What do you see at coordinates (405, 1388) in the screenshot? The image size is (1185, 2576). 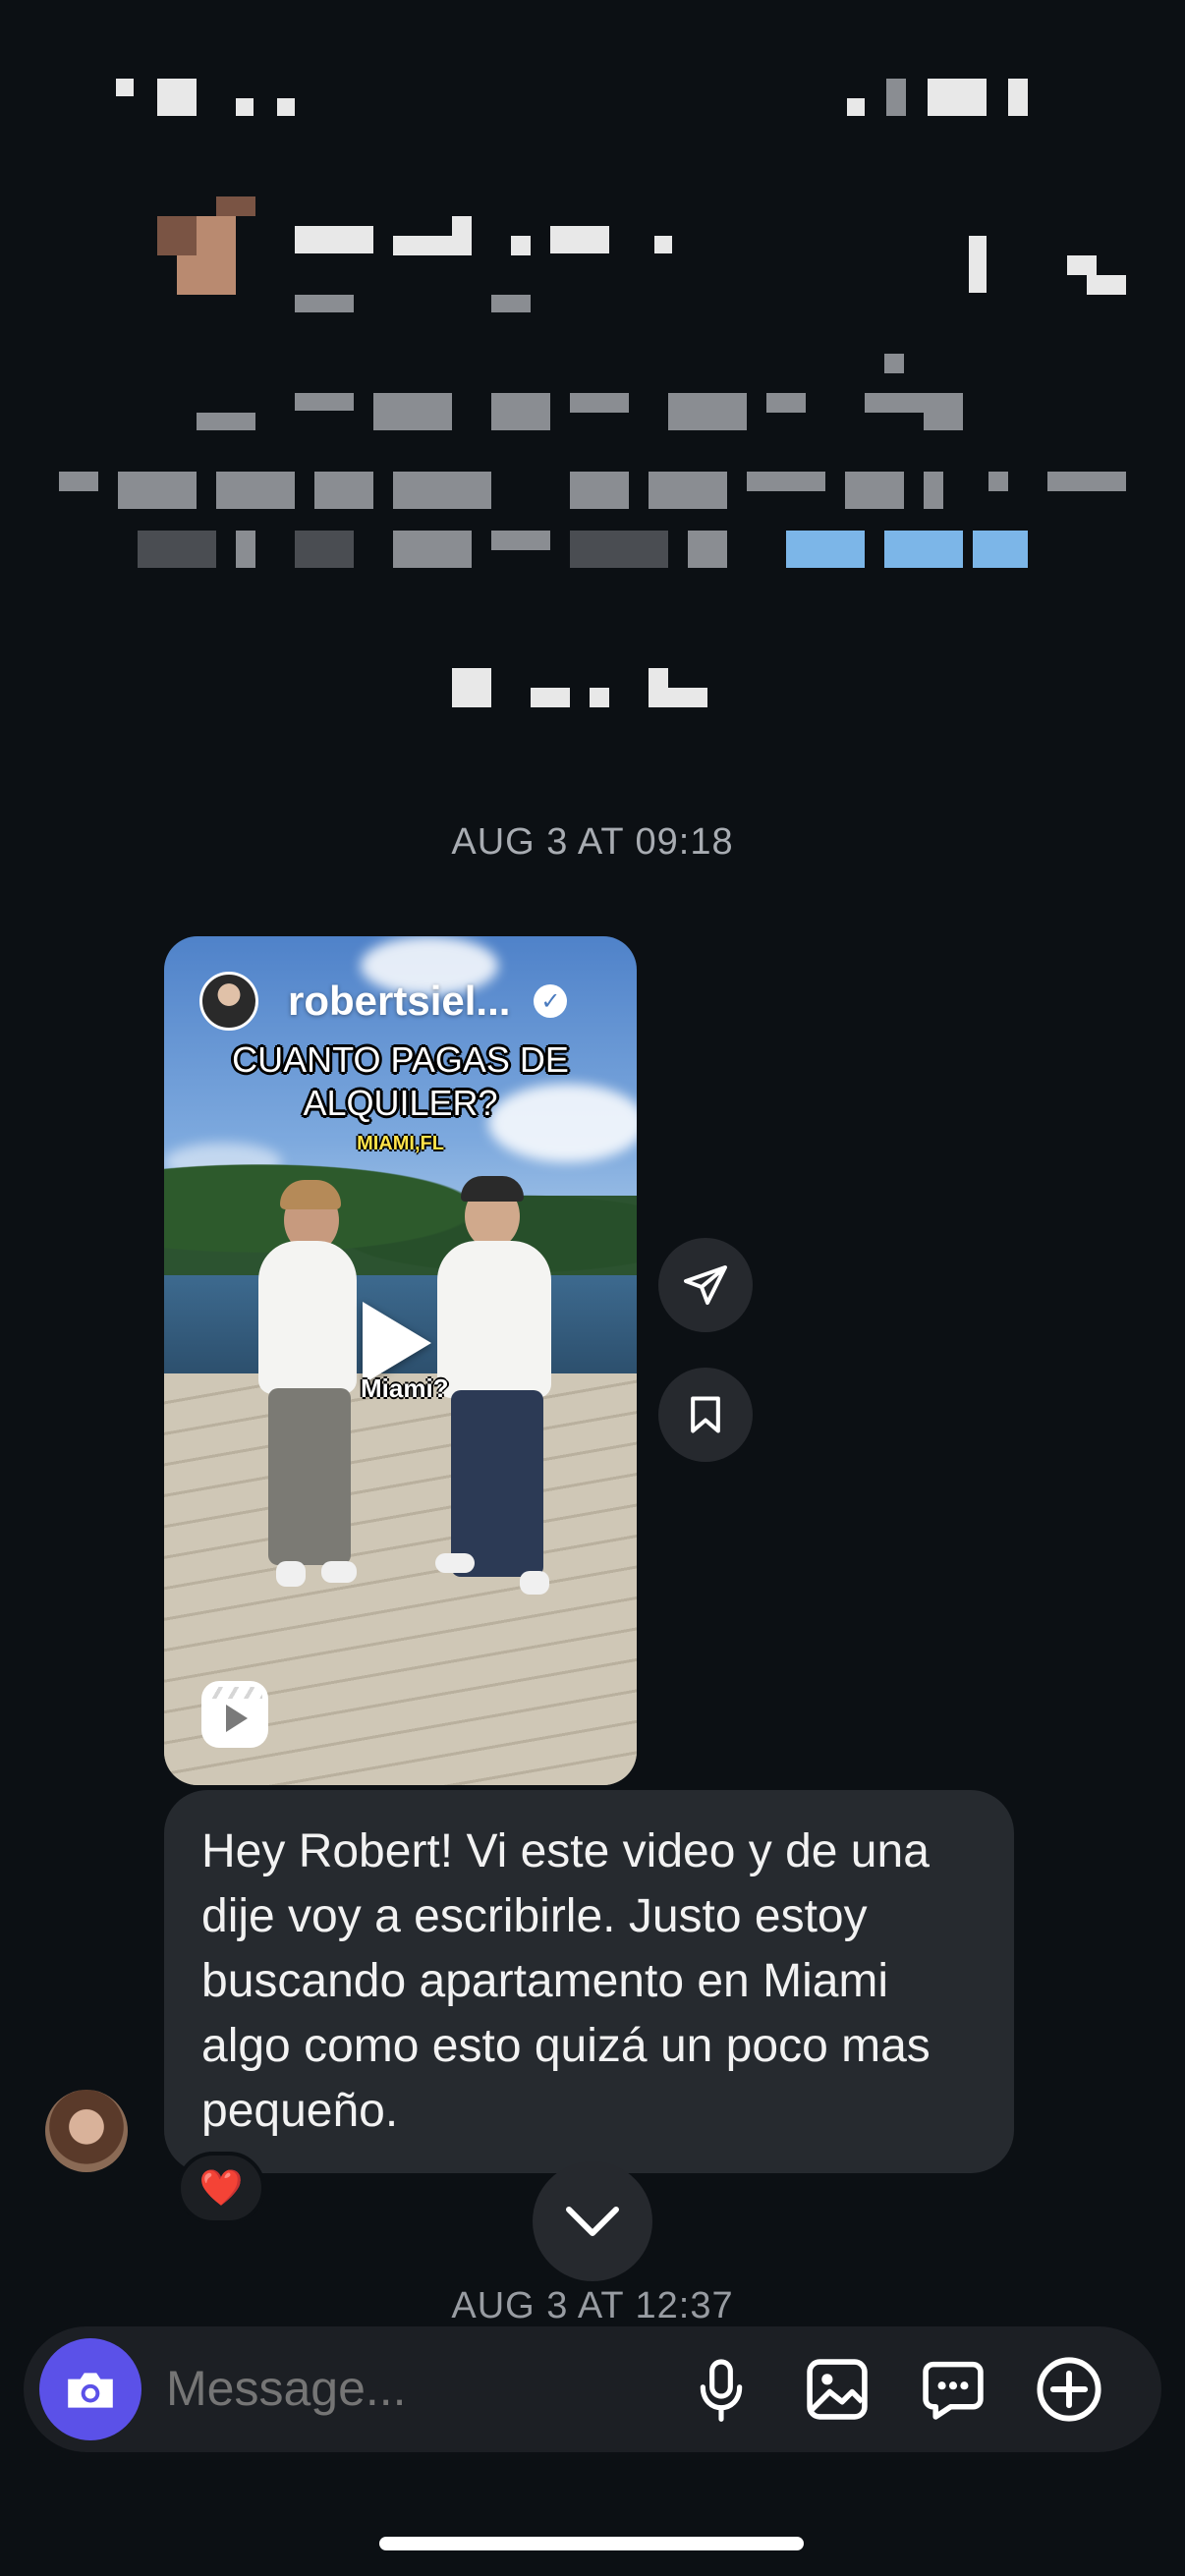 I see `reel-subtitle: Miami?` at bounding box center [405, 1388].